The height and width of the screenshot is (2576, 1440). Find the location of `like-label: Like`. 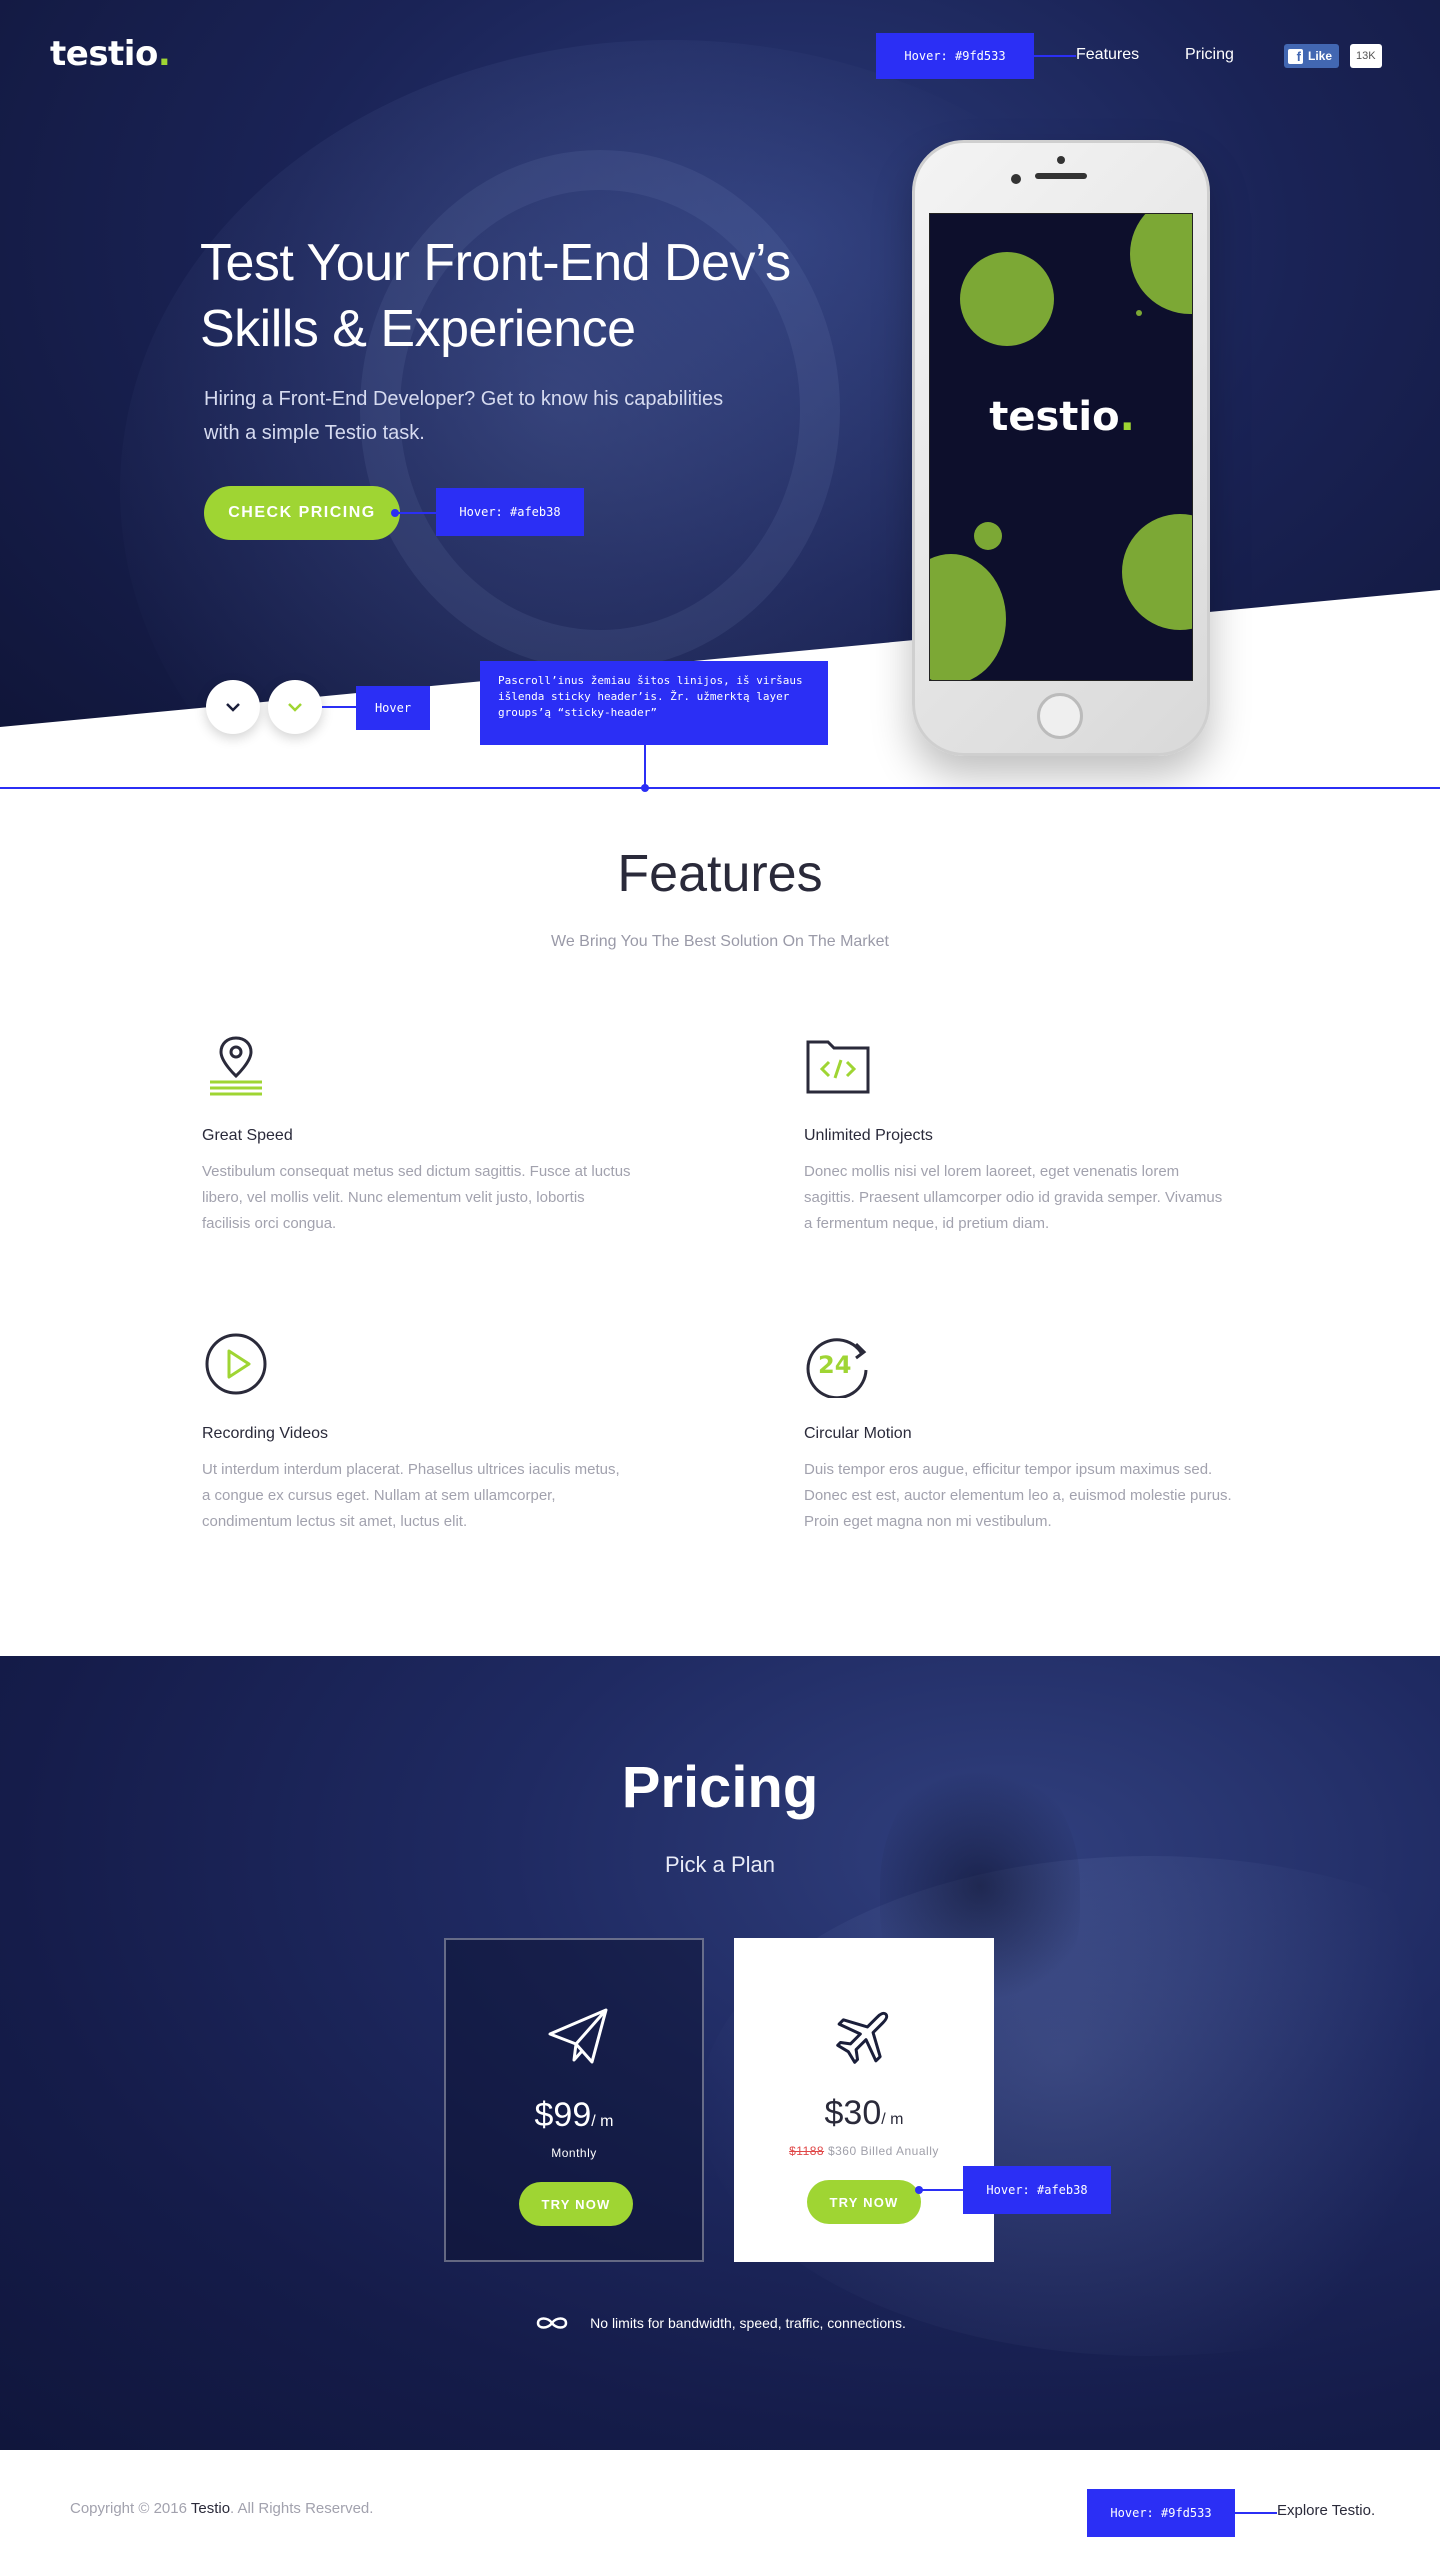

like-label: Like is located at coordinates (1320, 56).